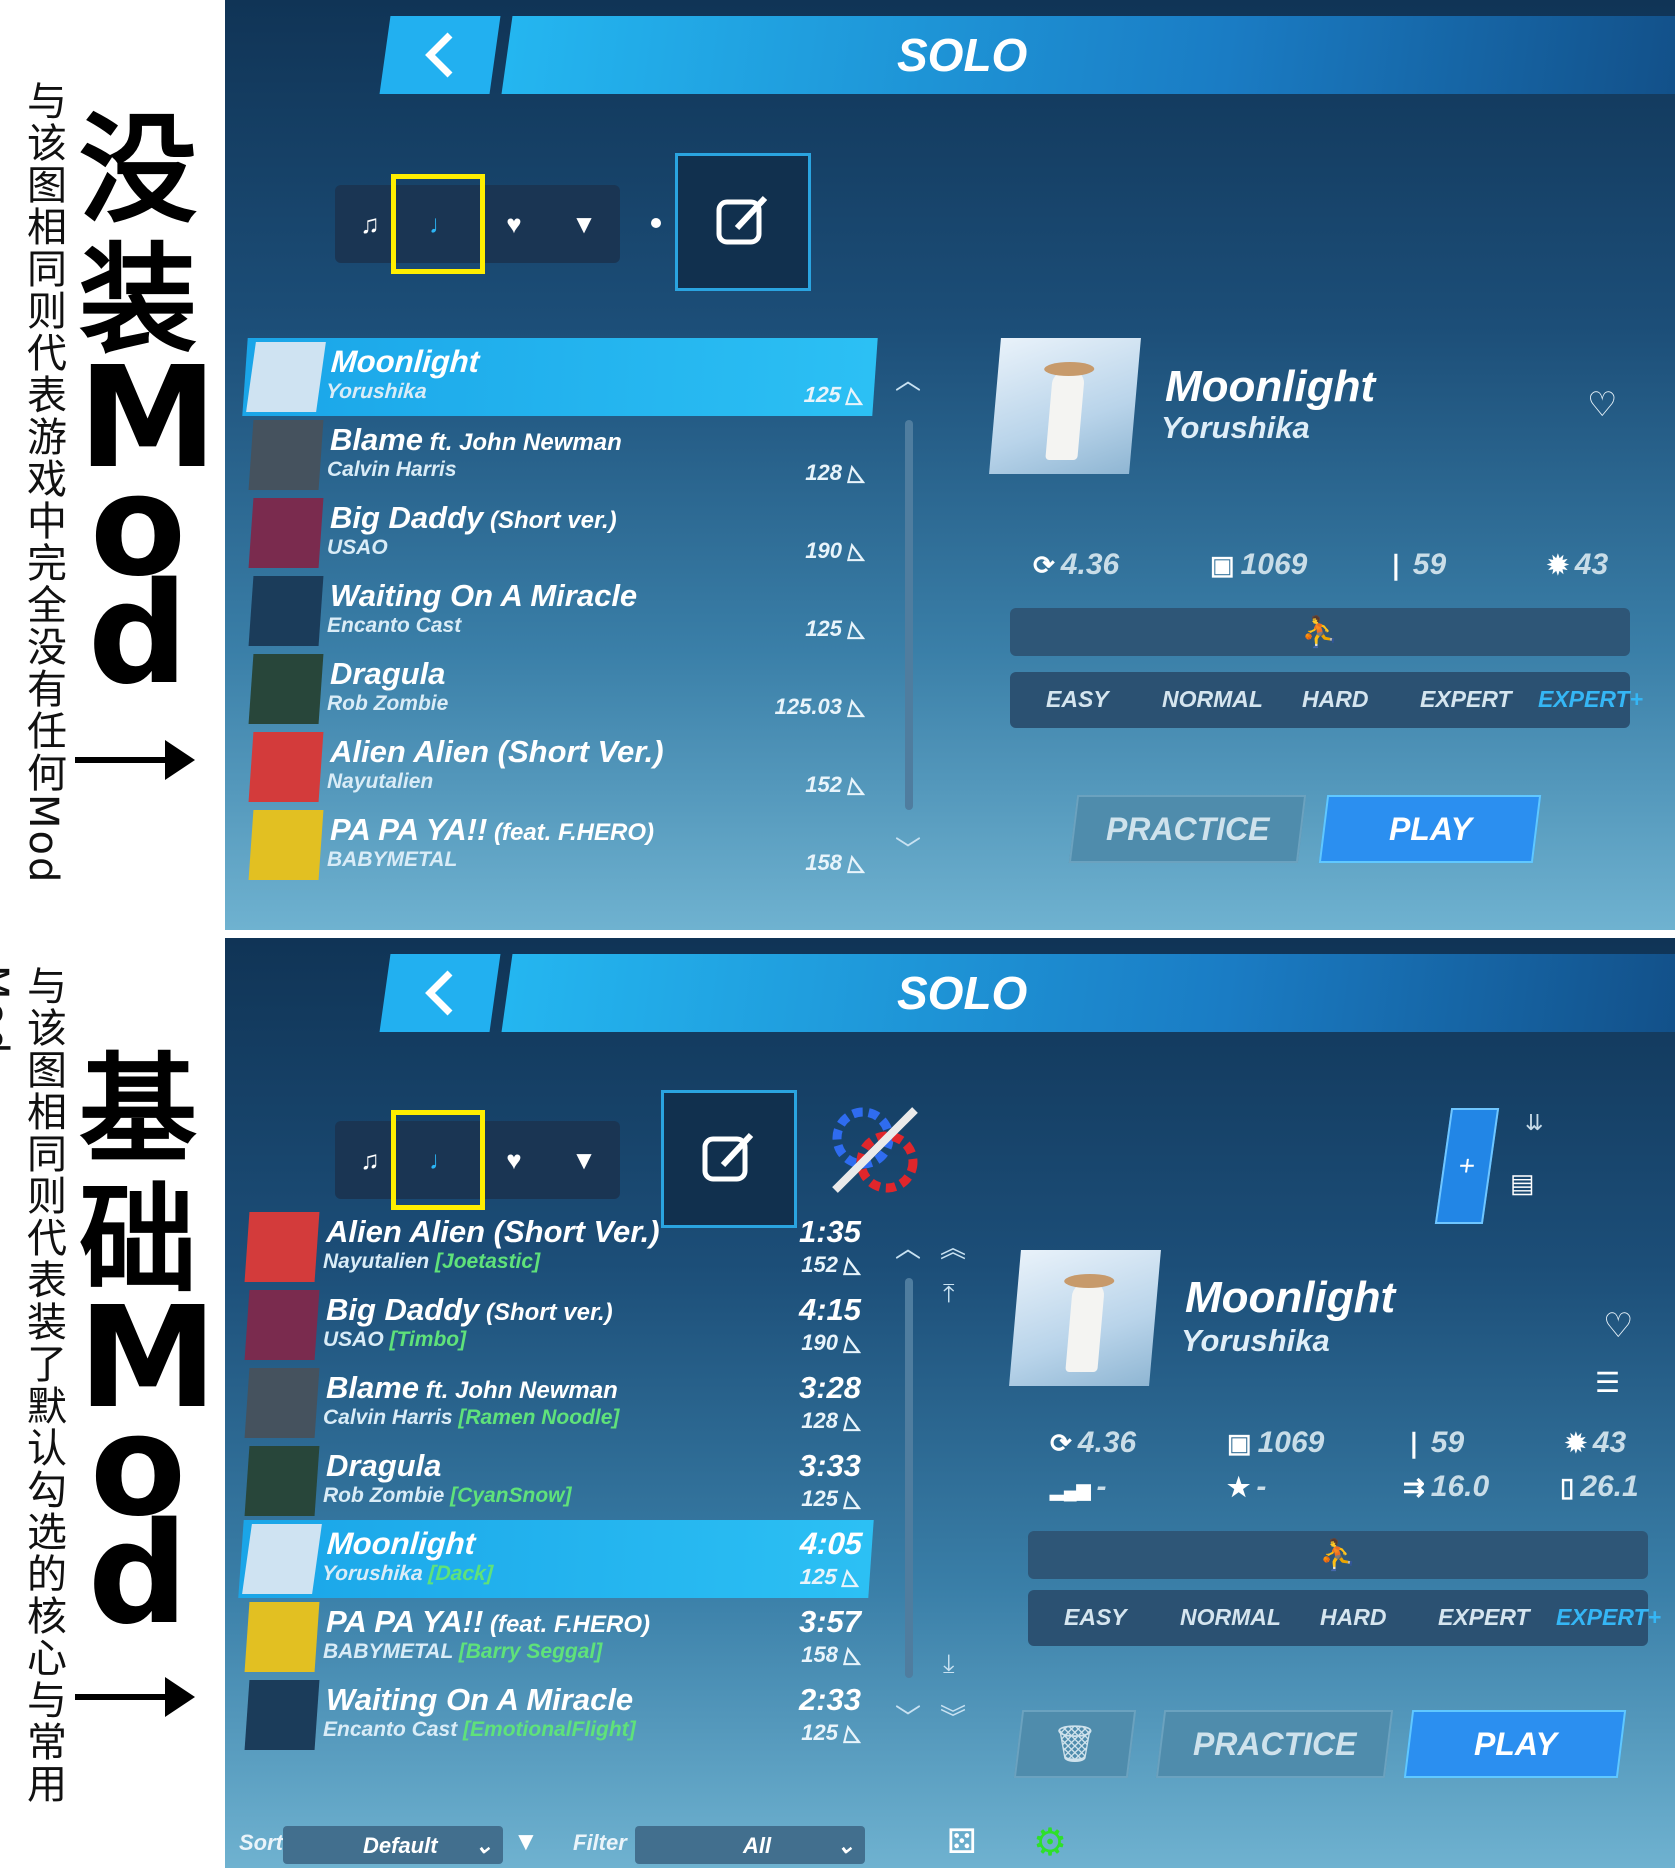 The width and height of the screenshot is (1675, 1868). Describe the element at coordinates (556, 1559) in the screenshot. I see `song-row: Moonlight Yorushika [Dack] 4:05 125 ◺` at that location.